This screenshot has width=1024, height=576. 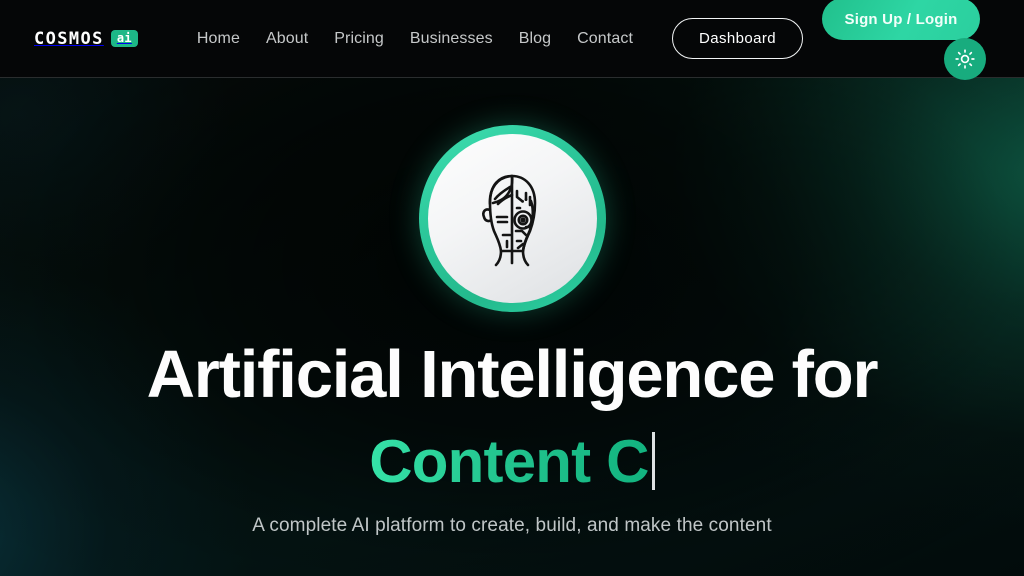 I want to click on nav-item-home: Home, so click(x=218, y=39).